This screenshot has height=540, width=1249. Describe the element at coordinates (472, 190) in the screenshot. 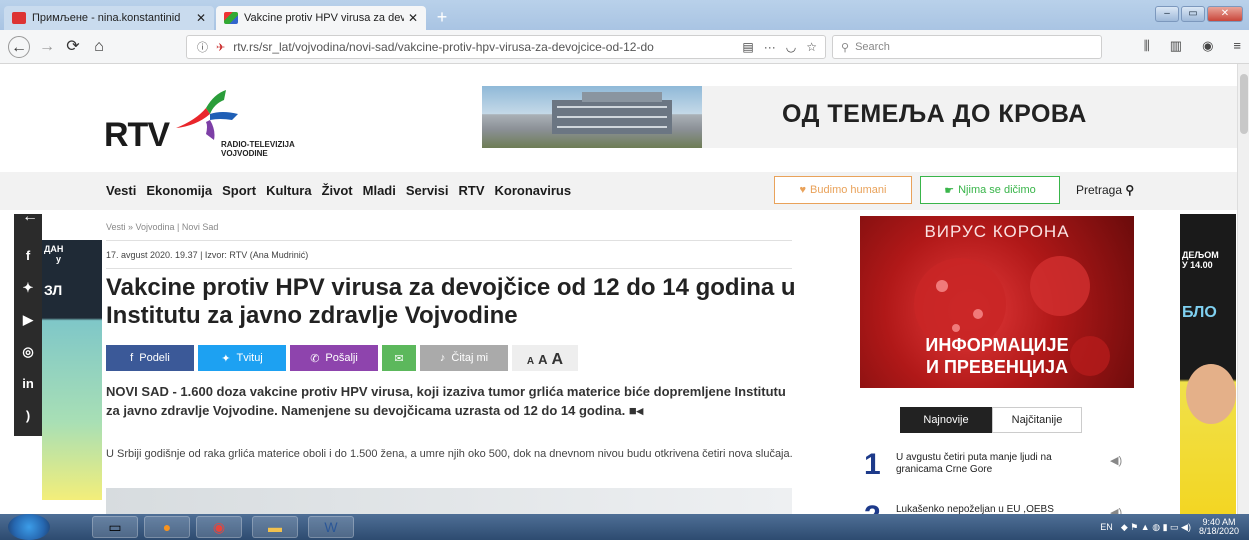

I see `menu-item-rtv: RTV` at that location.